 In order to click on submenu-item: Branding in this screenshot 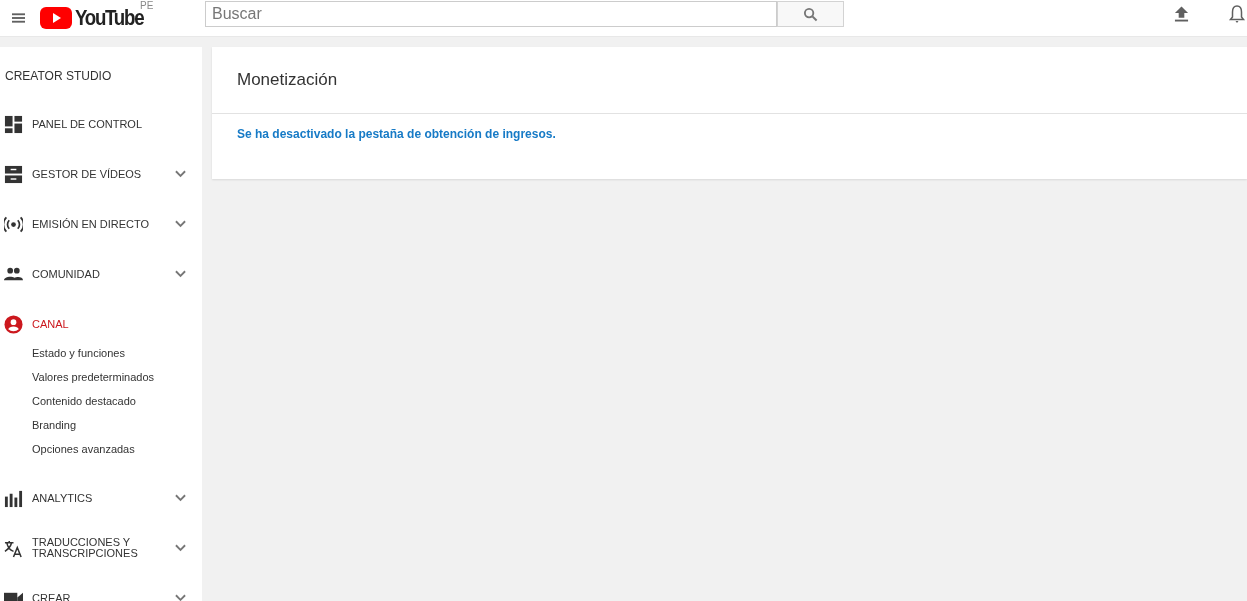, I will do `click(101, 425)`.